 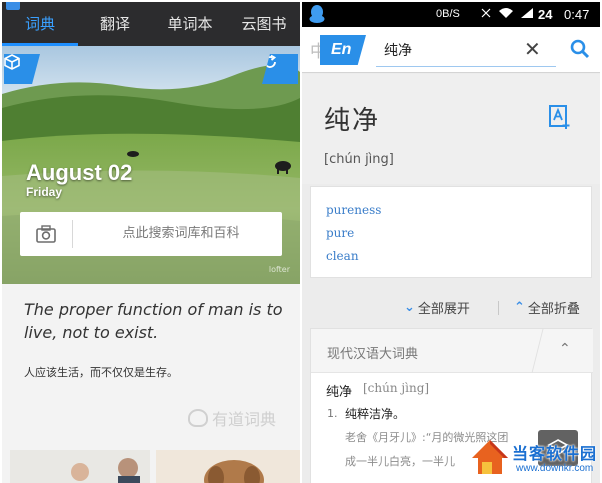 I want to click on meaning-item: clean, so click(x=342, y=256).